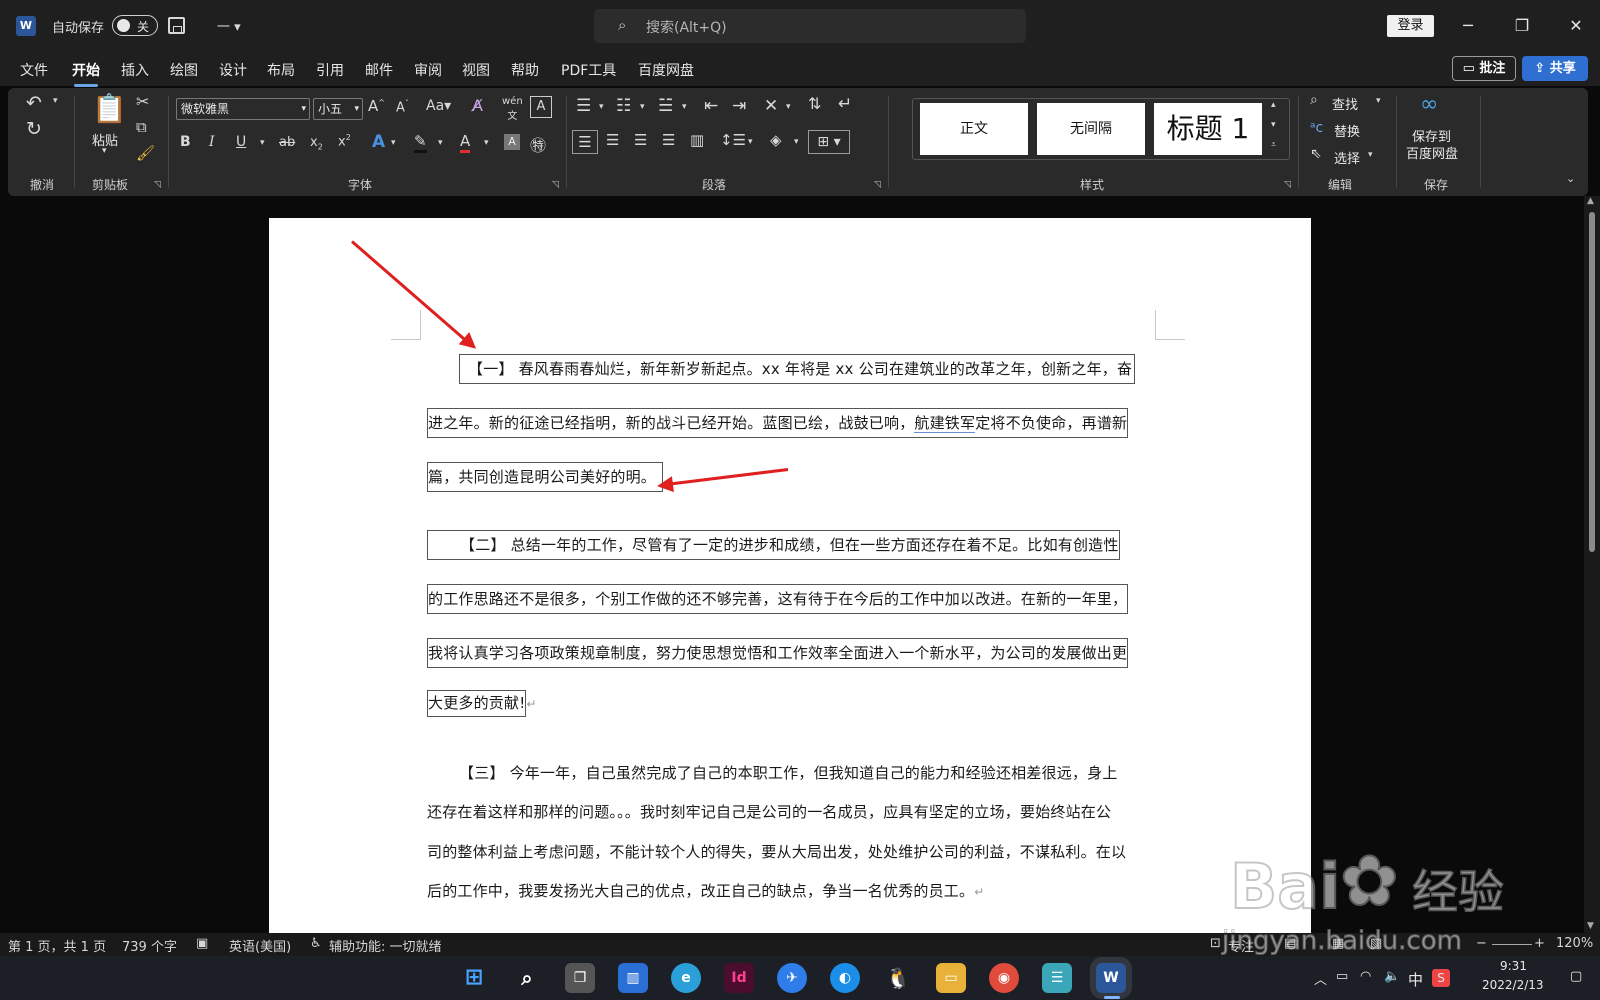 This screenshot has height=1000, width=1600. Describe the element at coordinates (440, 143) in the screenshot. I see `highlight-dropdown-icon: ▾` at that location.